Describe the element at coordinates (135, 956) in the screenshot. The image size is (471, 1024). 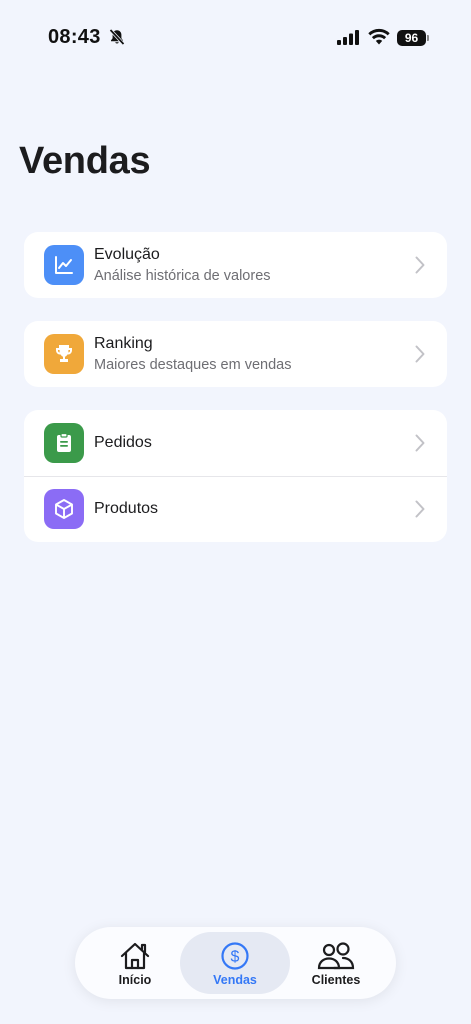
I see `house-icon` at that location.